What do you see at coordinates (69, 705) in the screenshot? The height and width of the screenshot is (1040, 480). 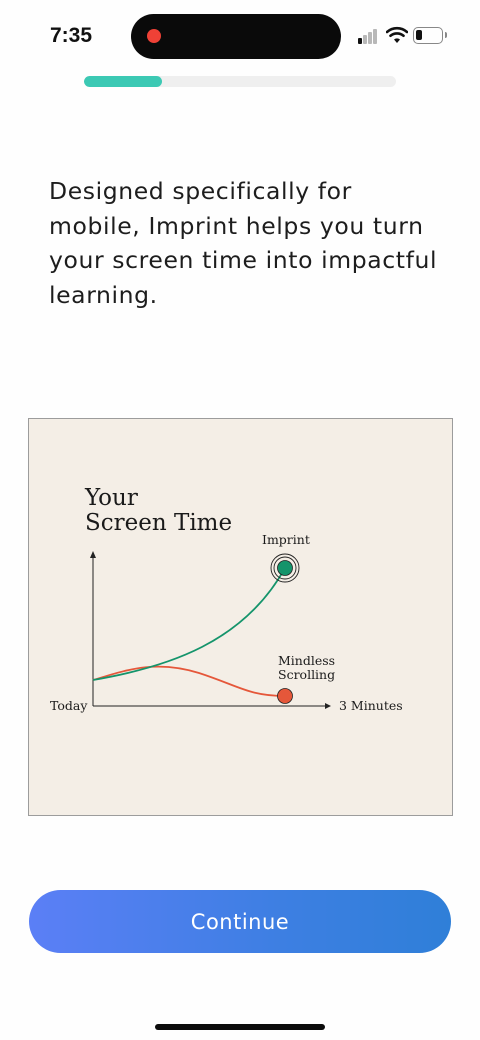 I see `x-start-label: Today` at bounding box center [69, 705].